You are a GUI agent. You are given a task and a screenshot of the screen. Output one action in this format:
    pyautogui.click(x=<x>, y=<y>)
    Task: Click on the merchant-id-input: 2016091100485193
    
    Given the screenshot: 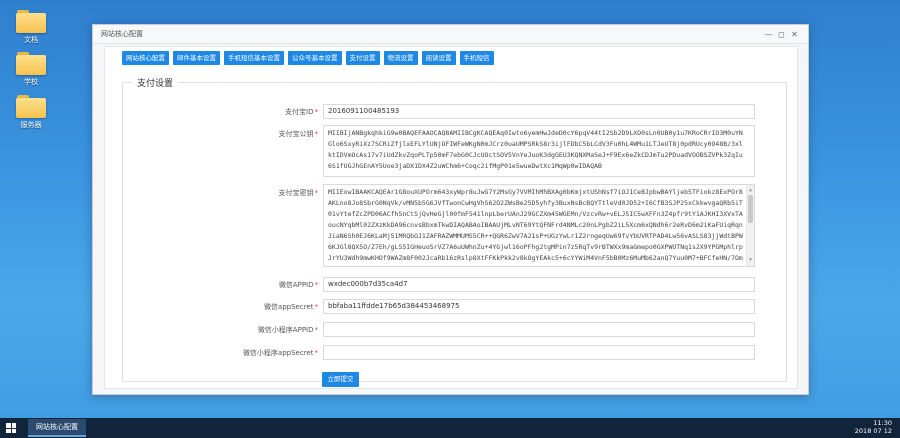 What is the action you would take?
    pyautogui.click(x=539, y=111)
    